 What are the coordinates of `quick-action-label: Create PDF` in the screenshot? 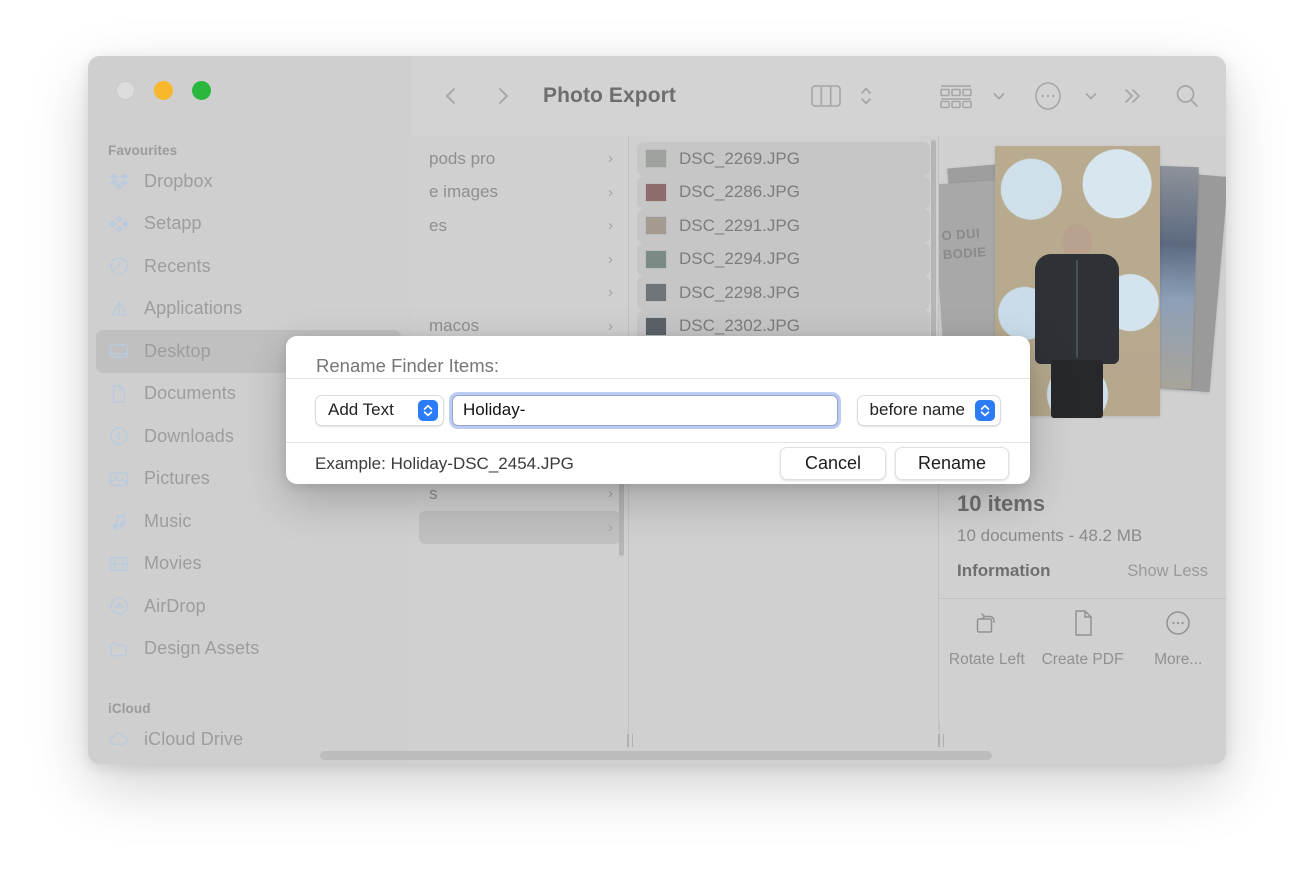 It's located at (1082, 659).